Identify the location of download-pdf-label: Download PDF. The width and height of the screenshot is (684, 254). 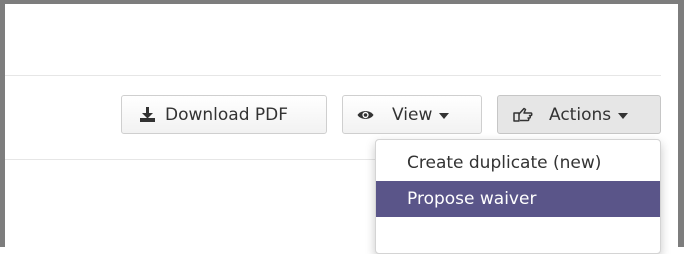
(227, 114).